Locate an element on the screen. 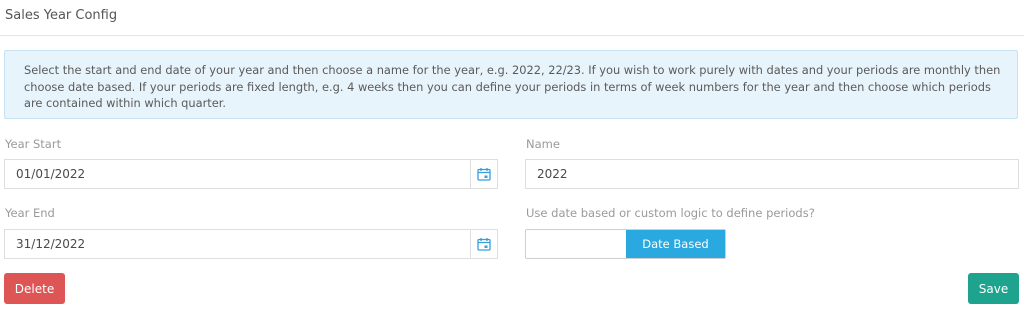 The width and height of the screenshot is (1024, 311). name-input: 2022 is located at coordinates (772, 174).